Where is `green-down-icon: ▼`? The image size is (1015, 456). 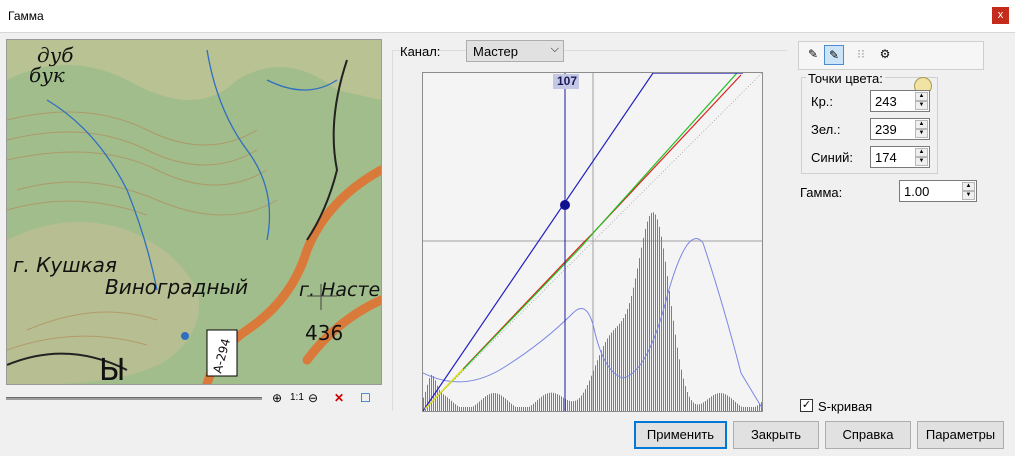 green-down-icon: ▼ is located at coordinates (921, 133).